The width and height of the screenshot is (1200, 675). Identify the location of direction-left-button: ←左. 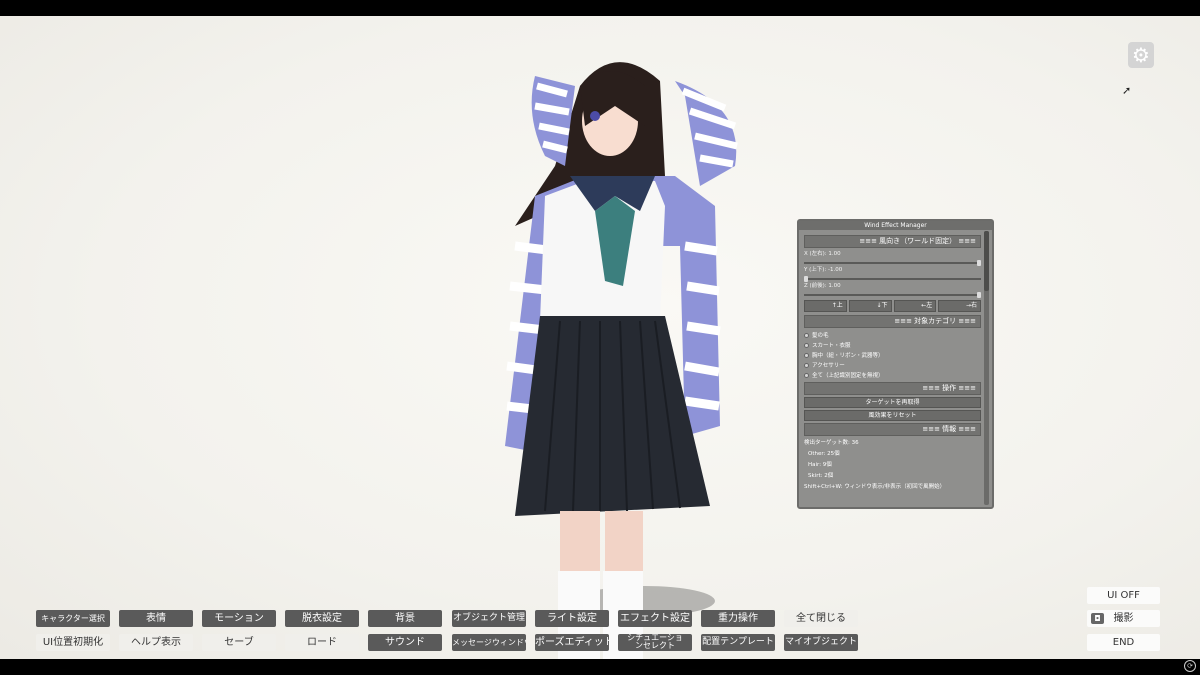
(915, 306).